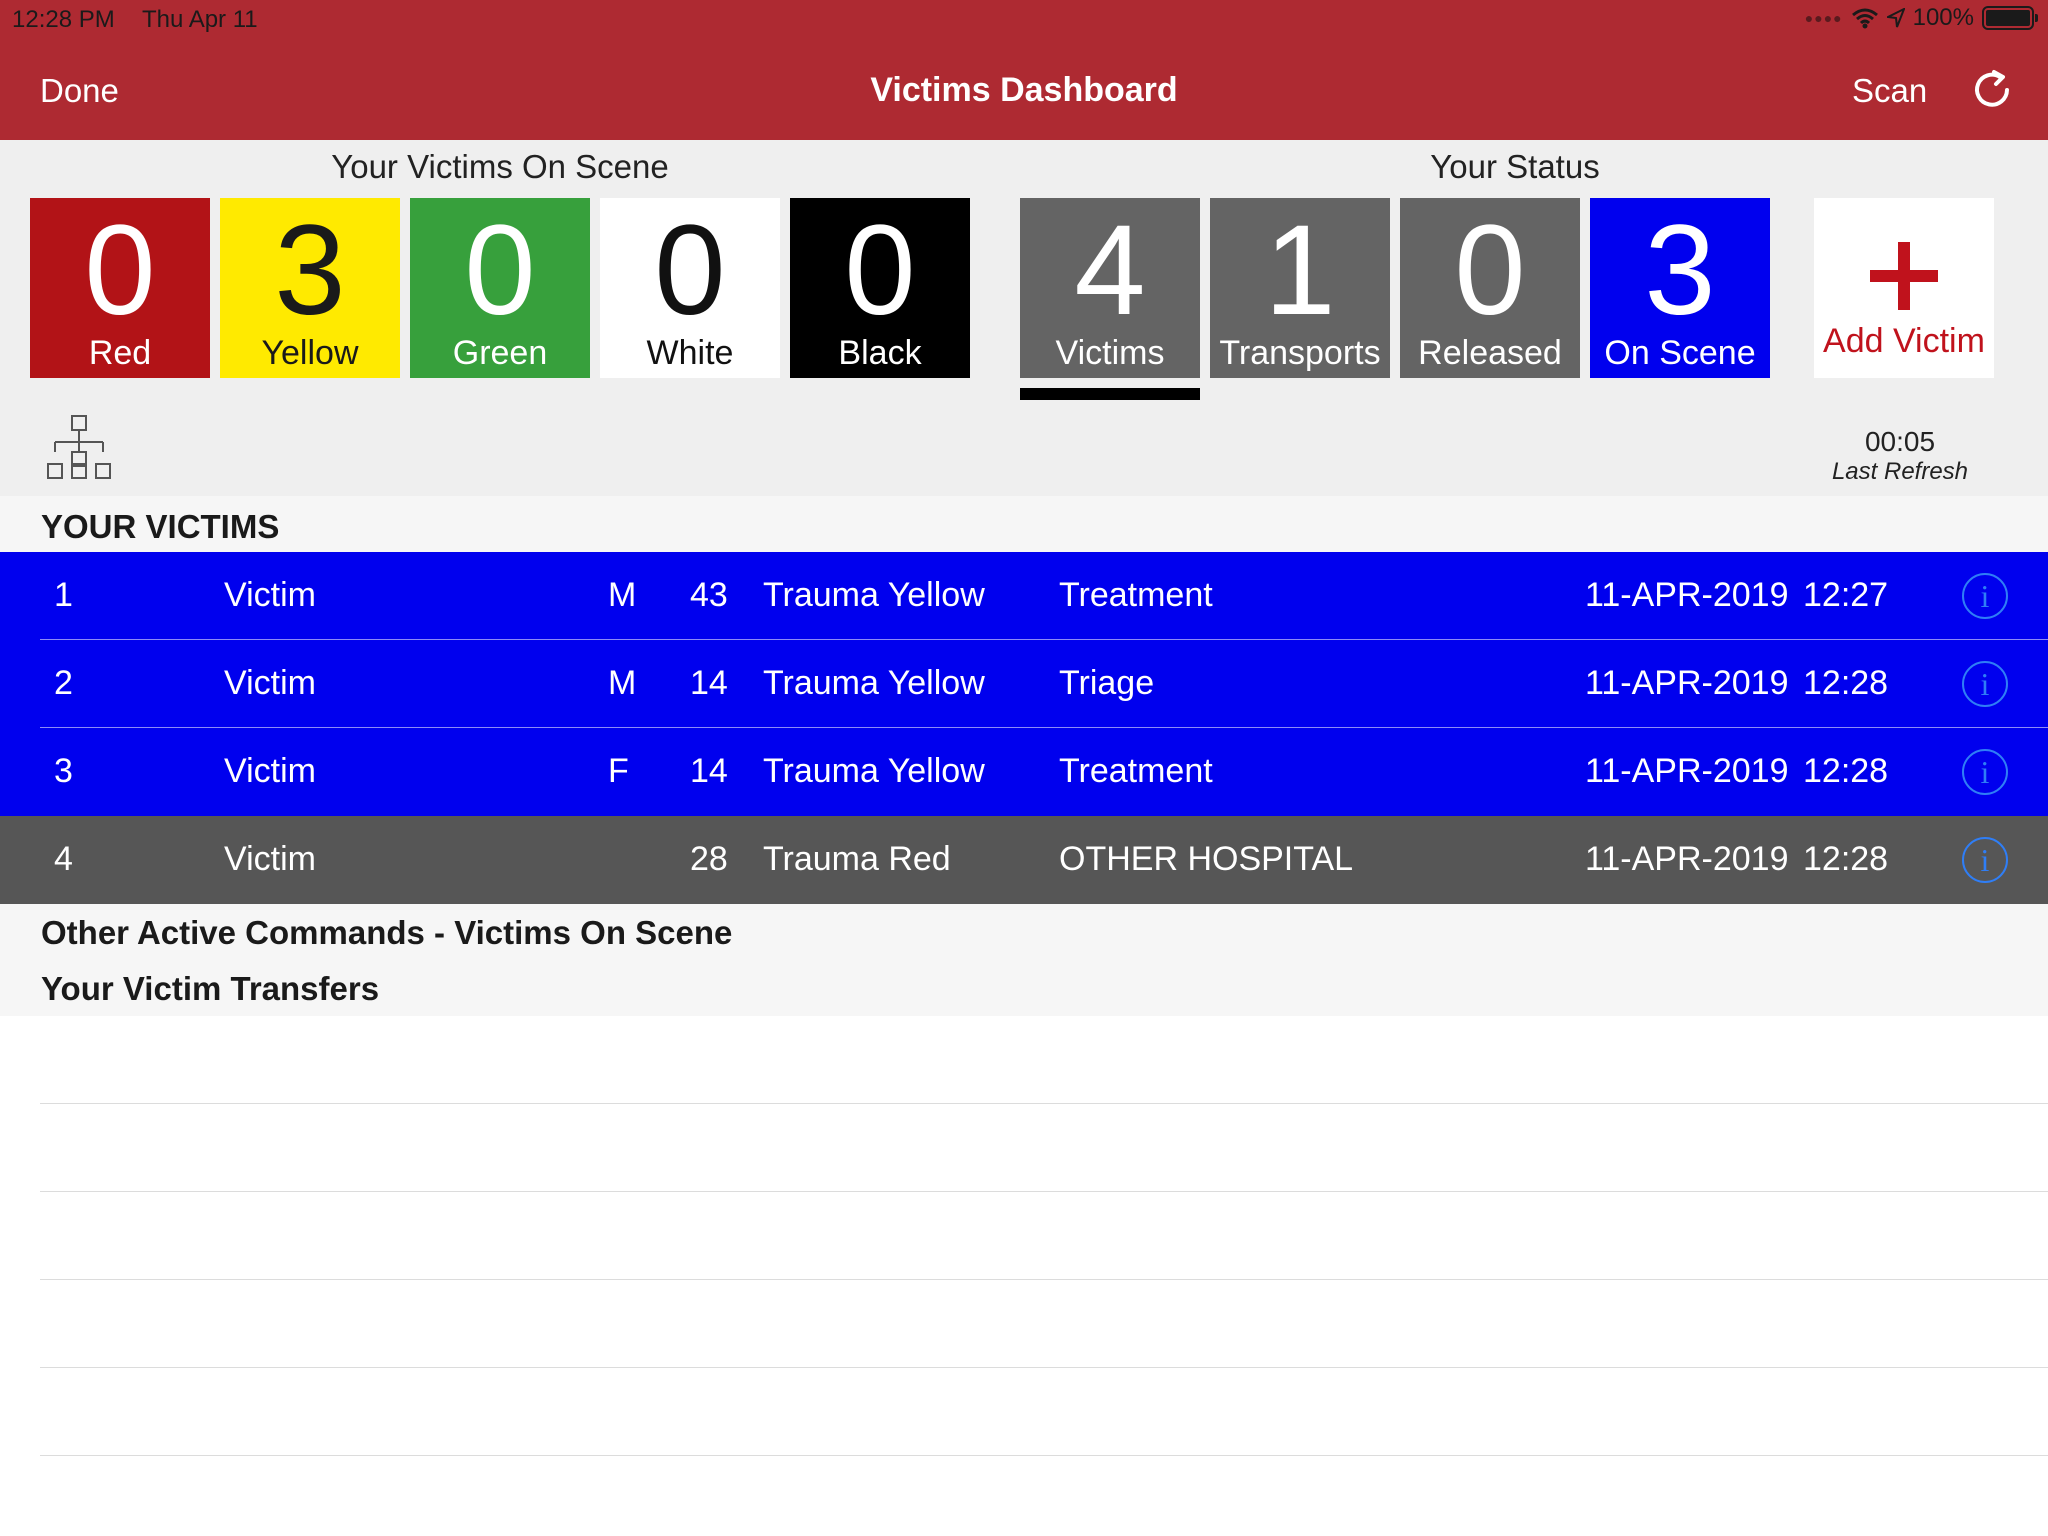 The image size is (2048, 1536). What do you see at coordinates (709, 859) in the screenshot?
I see `victim-age: 28` at bounding box center [709, 859].